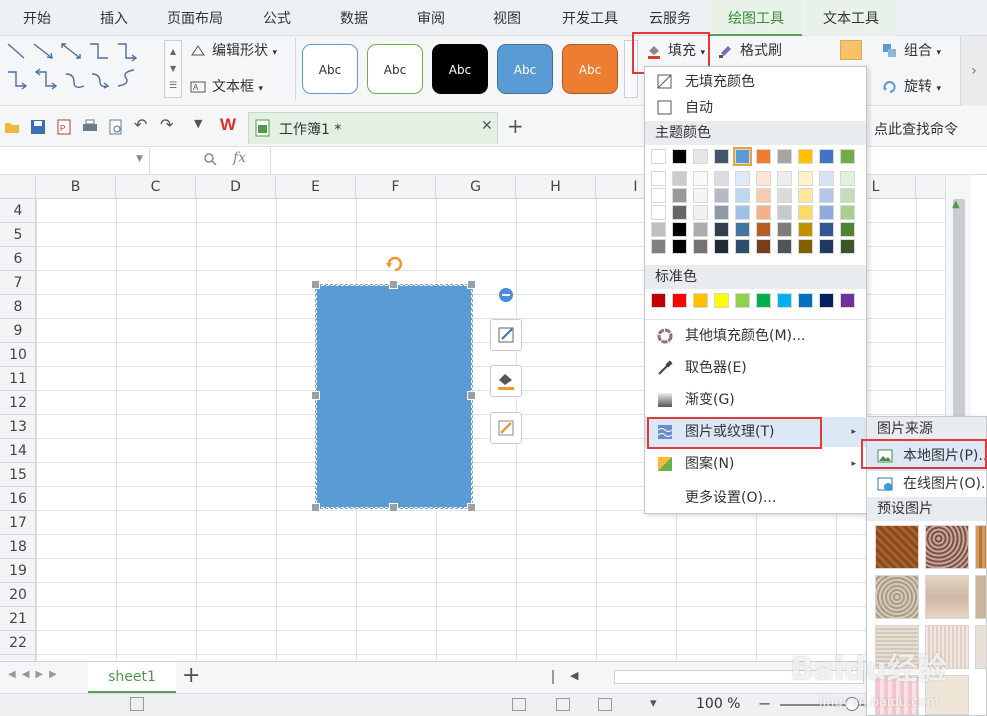 The height and width of the screenshot is (716, 987). I want to click on row-header: 20, so click(18, 595).